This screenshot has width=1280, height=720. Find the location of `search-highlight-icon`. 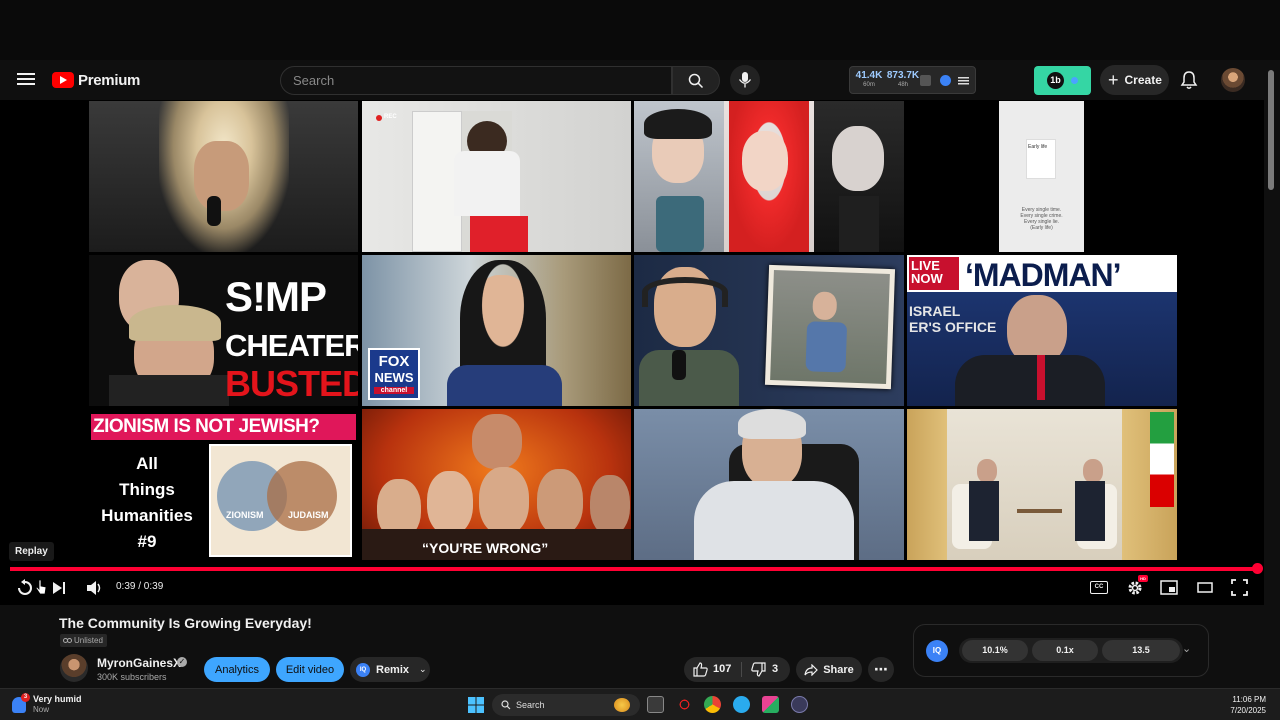

search-highlight-icon is located at coordinates (622, 705).